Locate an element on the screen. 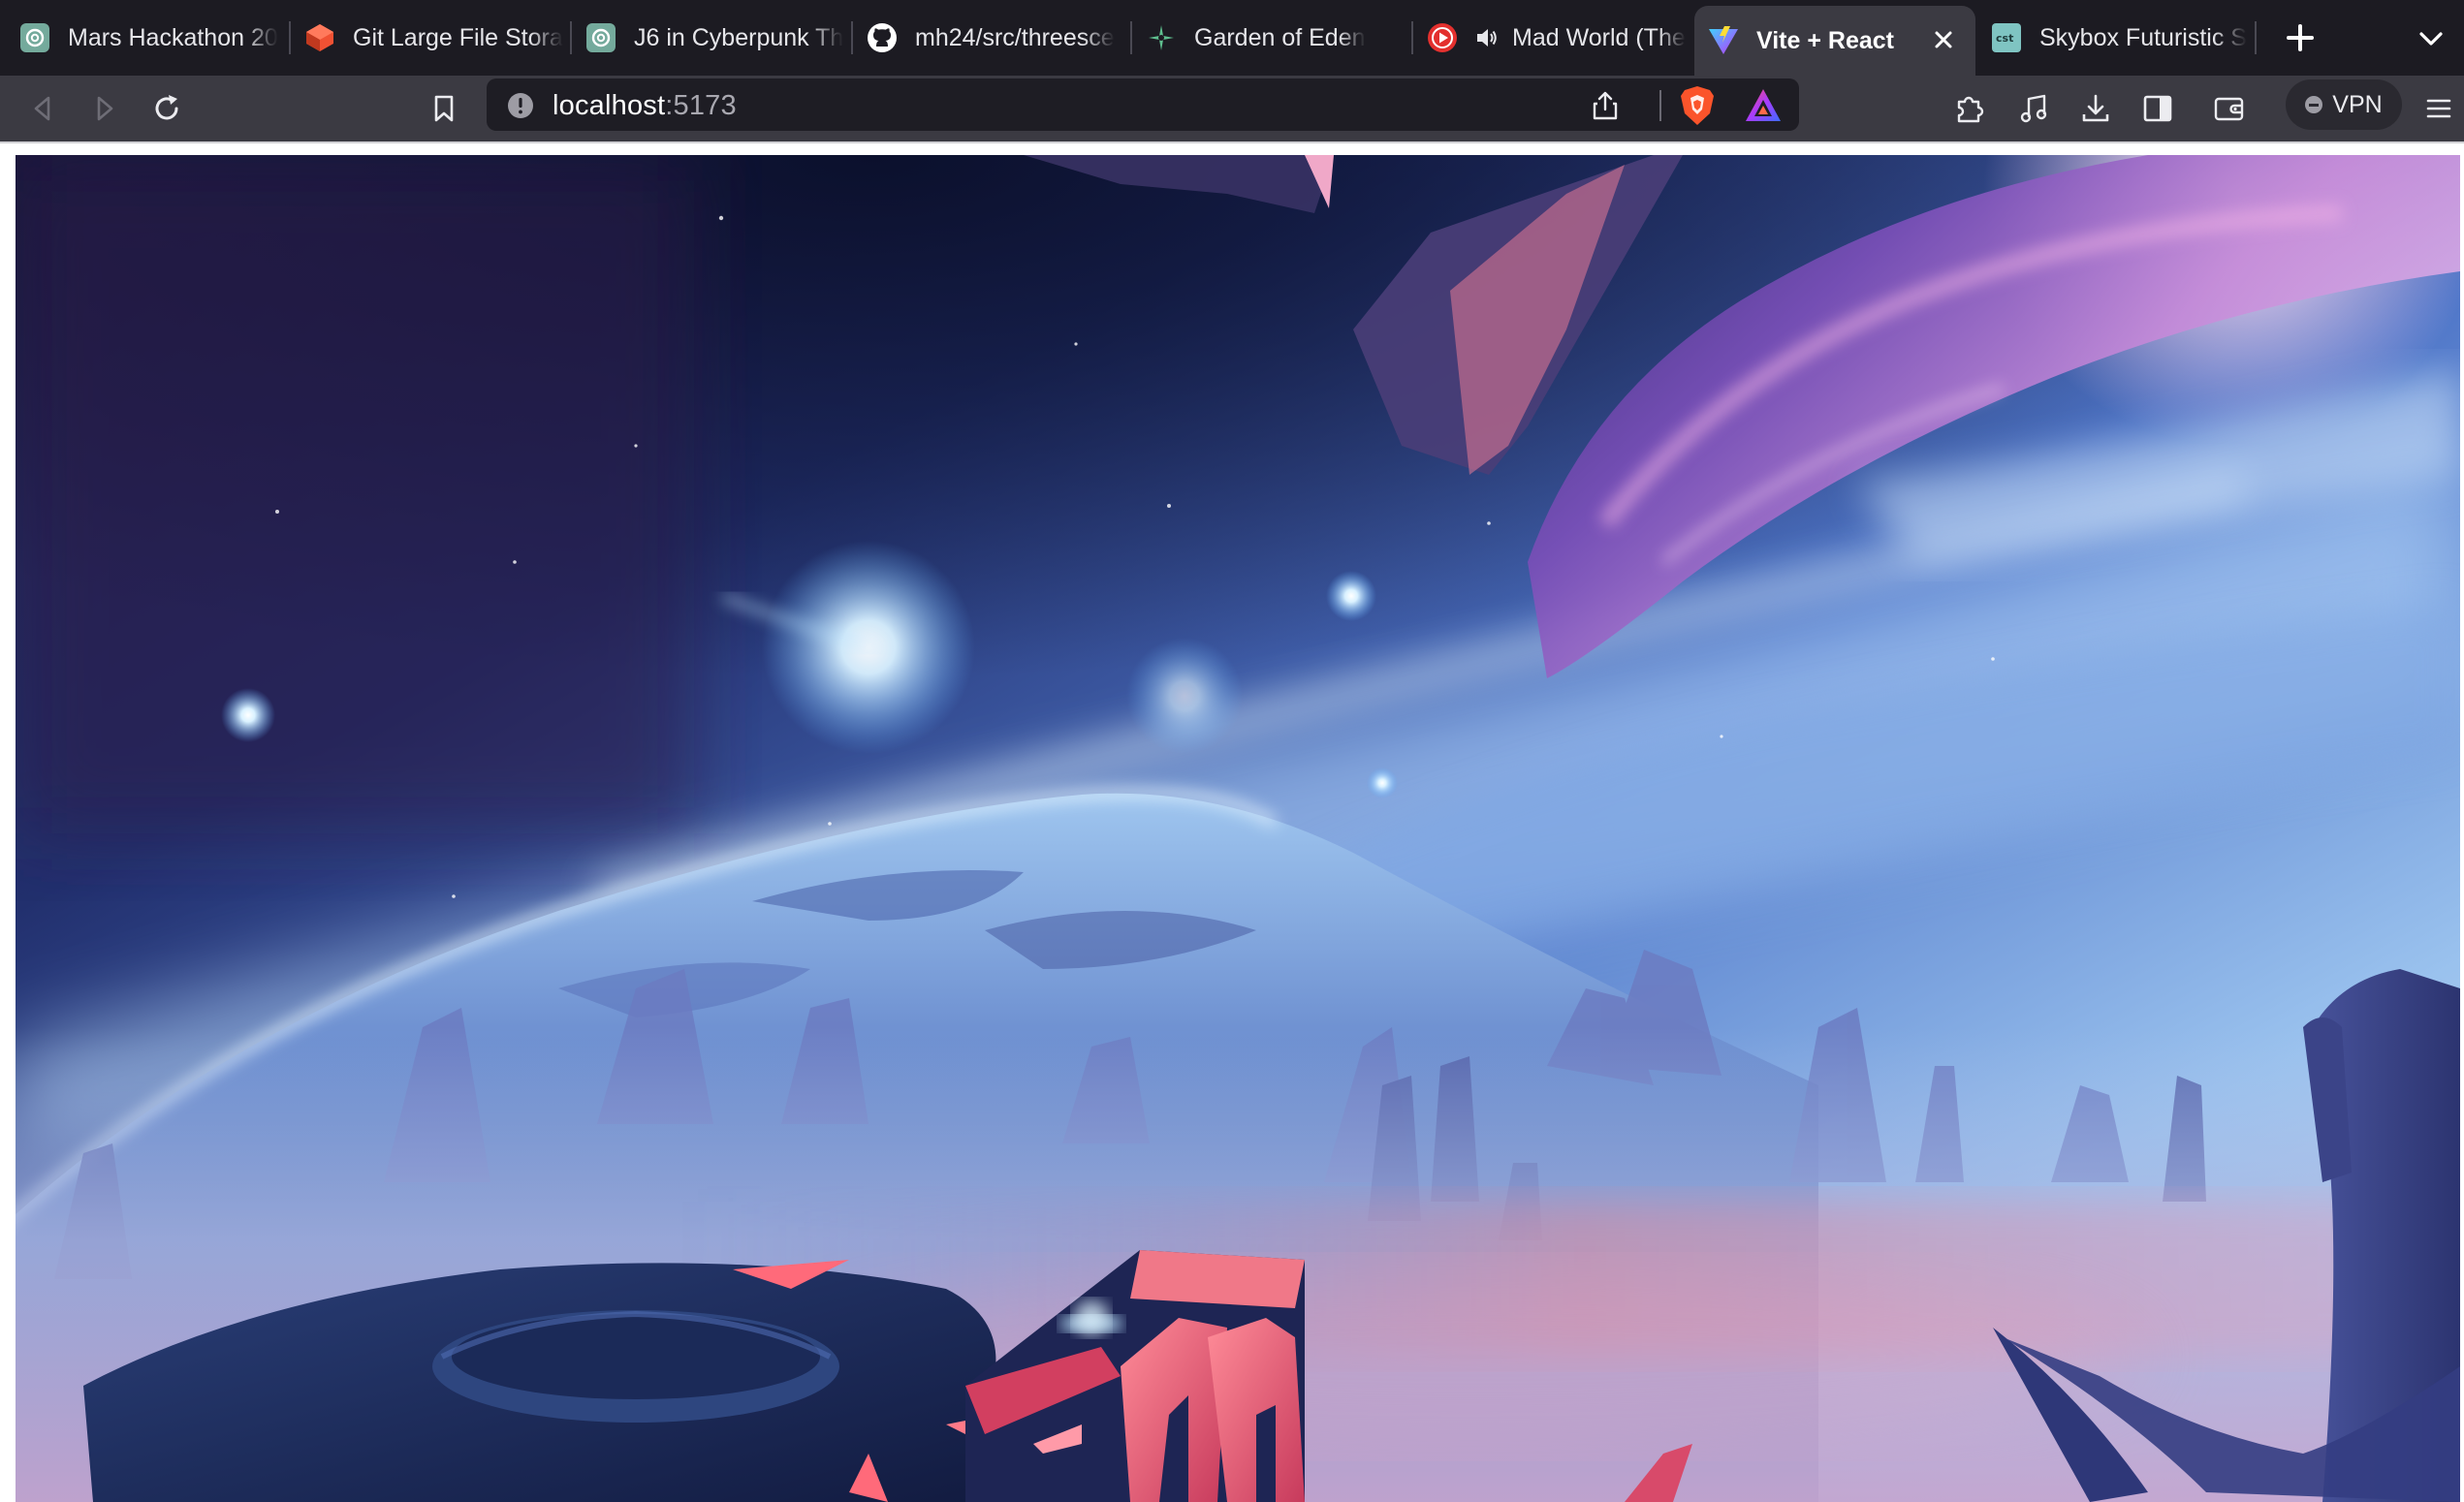  tab-label: Vite + React is located at coordinates (1825, 40).